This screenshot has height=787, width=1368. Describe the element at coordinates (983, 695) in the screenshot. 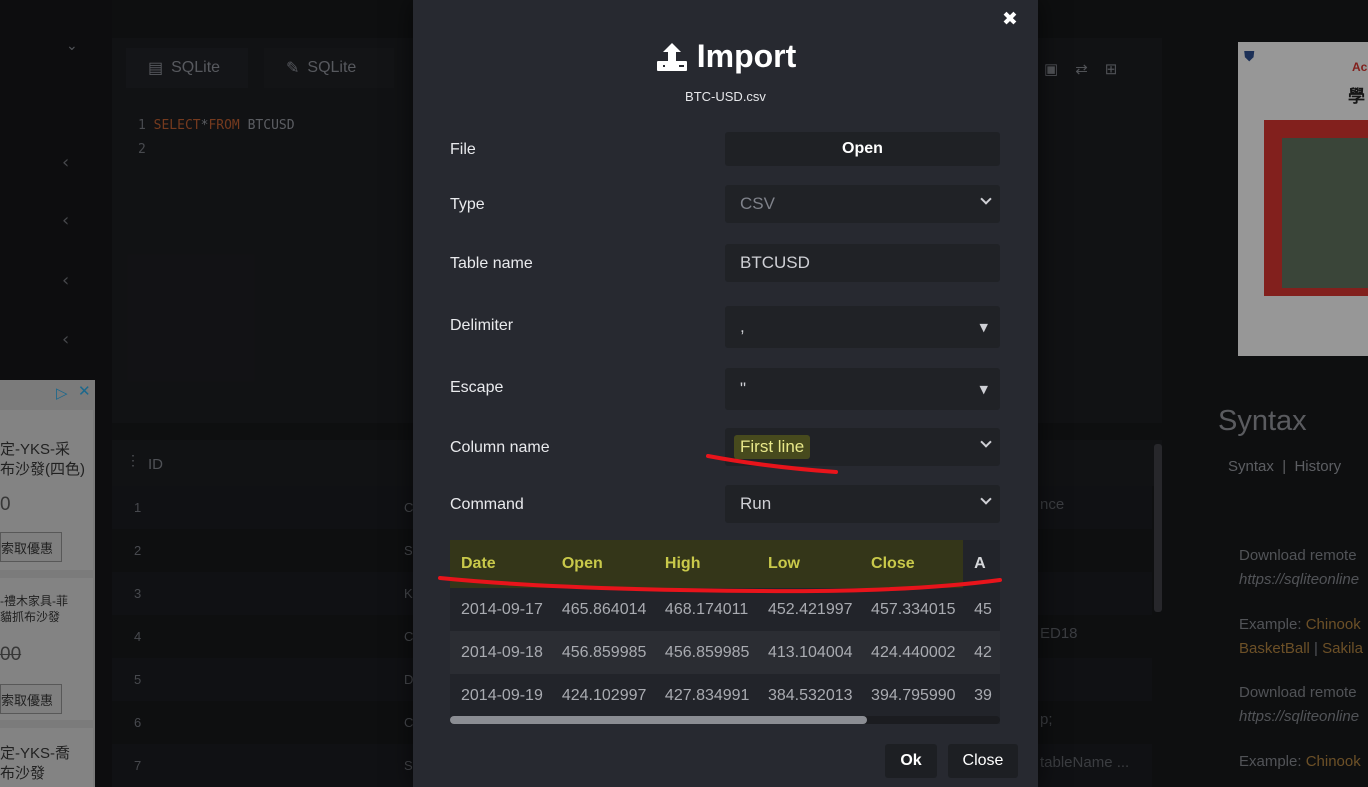

I see `preview-cell: 39` at that location.